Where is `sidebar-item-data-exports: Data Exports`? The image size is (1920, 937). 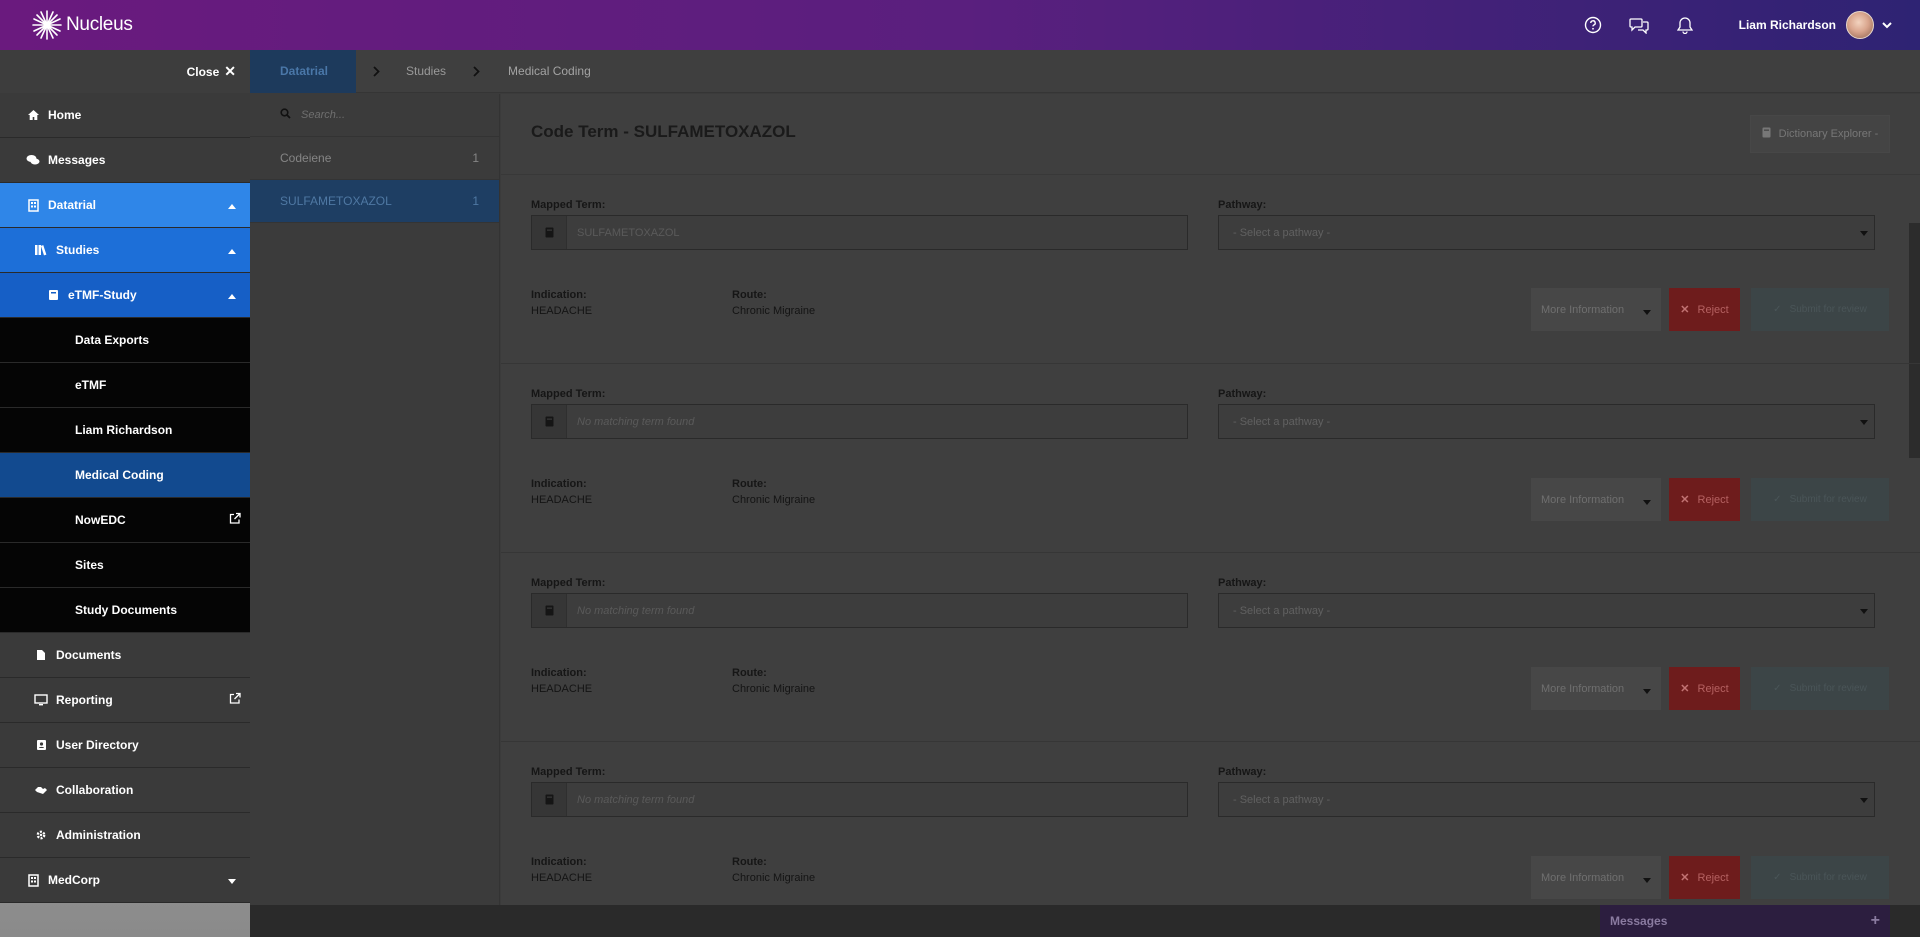 sidebar-item-data-exports: Data Exports is located at coordinates (125, 340).